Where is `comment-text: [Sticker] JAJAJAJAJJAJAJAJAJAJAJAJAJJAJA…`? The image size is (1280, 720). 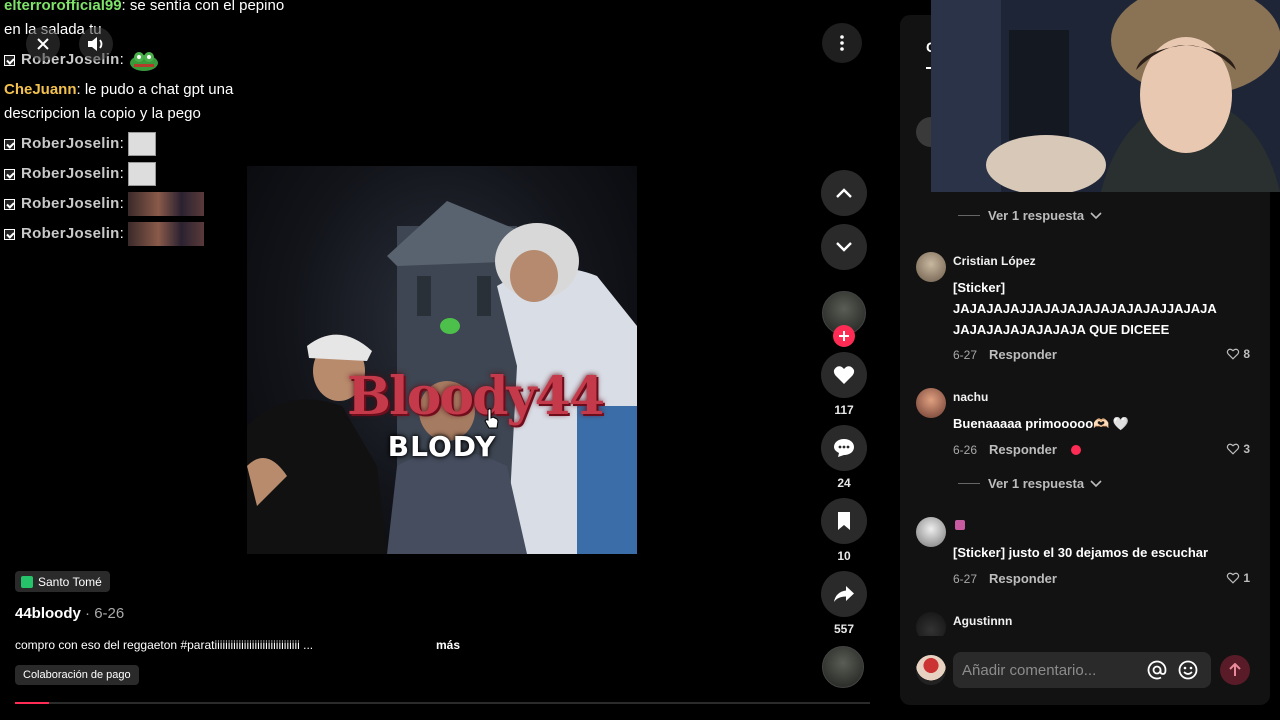 comment-text: [Sticker] JAJAJAJAJJAJAJAJAJAJAJAJAJJAJA… is located at coordinates (1085, 308).